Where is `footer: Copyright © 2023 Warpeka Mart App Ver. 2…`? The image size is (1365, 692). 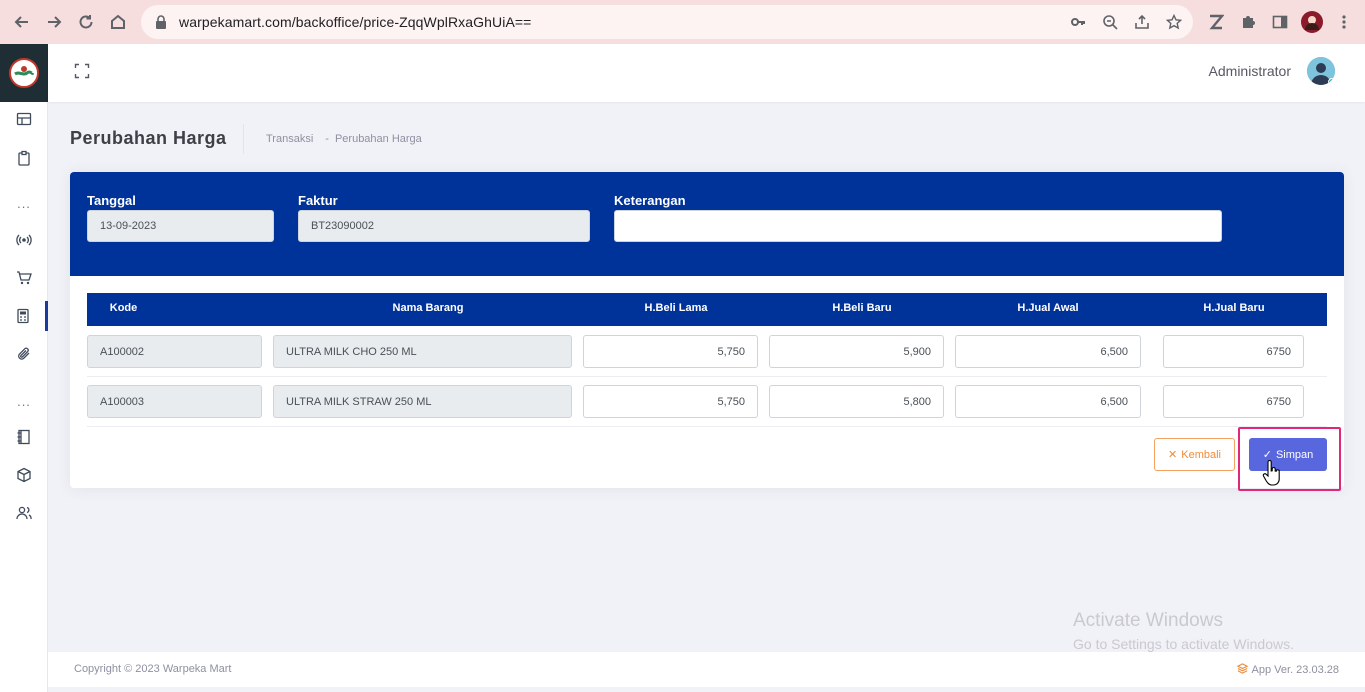 footer: Copyright © 2023 Warpeka Mart App Ver. 2… is located at coordinates (706, 669).